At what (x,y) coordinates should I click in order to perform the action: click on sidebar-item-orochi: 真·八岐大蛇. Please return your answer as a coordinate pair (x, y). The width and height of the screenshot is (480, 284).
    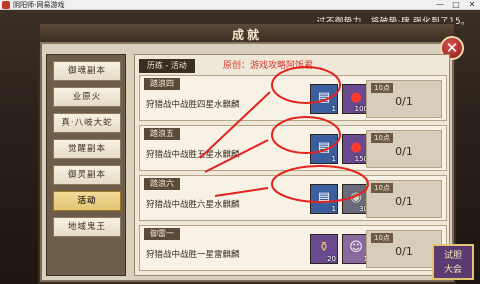
    Looking at the image, I should click on (87, 123).